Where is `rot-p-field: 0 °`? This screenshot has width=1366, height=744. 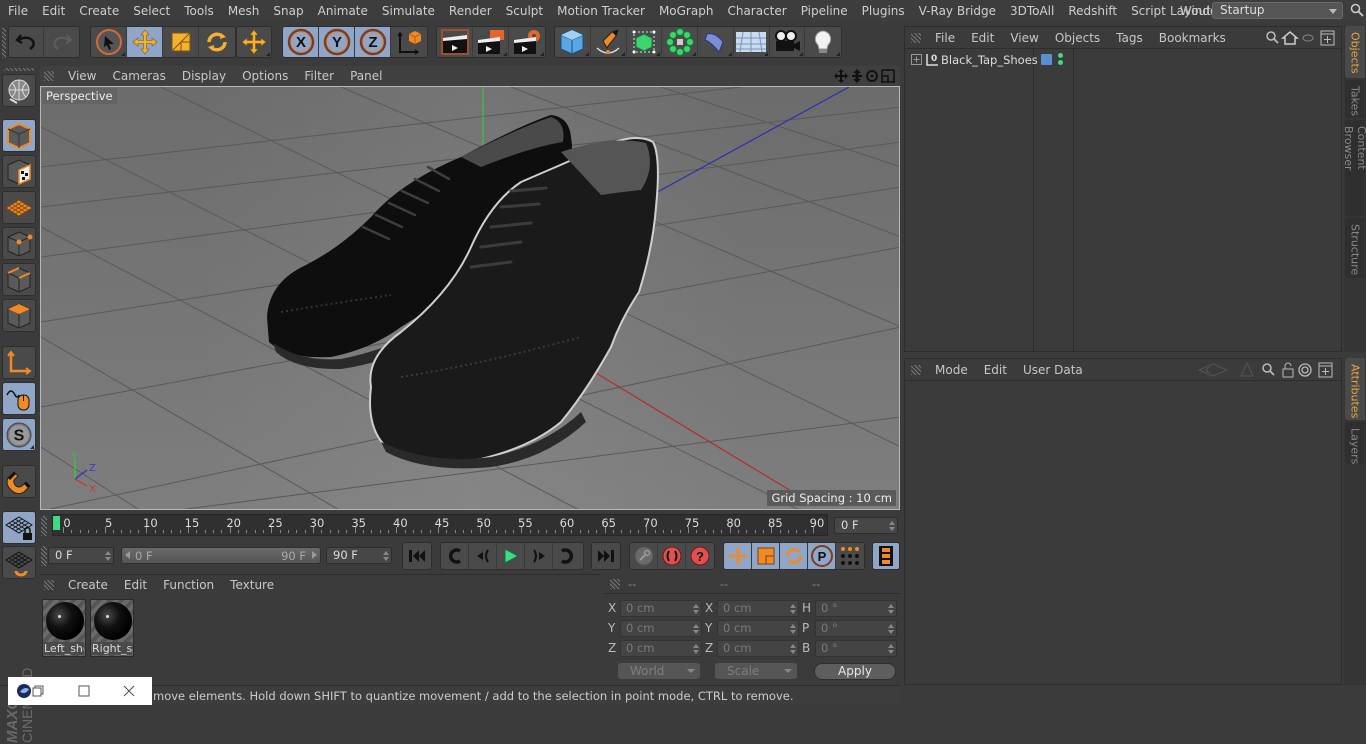
rot-p-field: 0 ° is located at coordinates (856, 628).